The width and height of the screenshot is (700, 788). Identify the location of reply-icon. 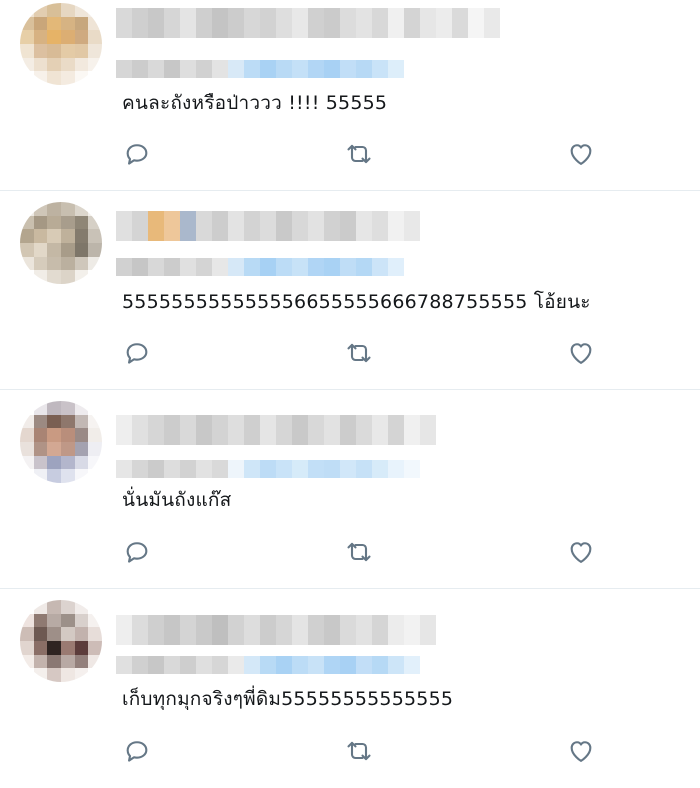
(137, 353).